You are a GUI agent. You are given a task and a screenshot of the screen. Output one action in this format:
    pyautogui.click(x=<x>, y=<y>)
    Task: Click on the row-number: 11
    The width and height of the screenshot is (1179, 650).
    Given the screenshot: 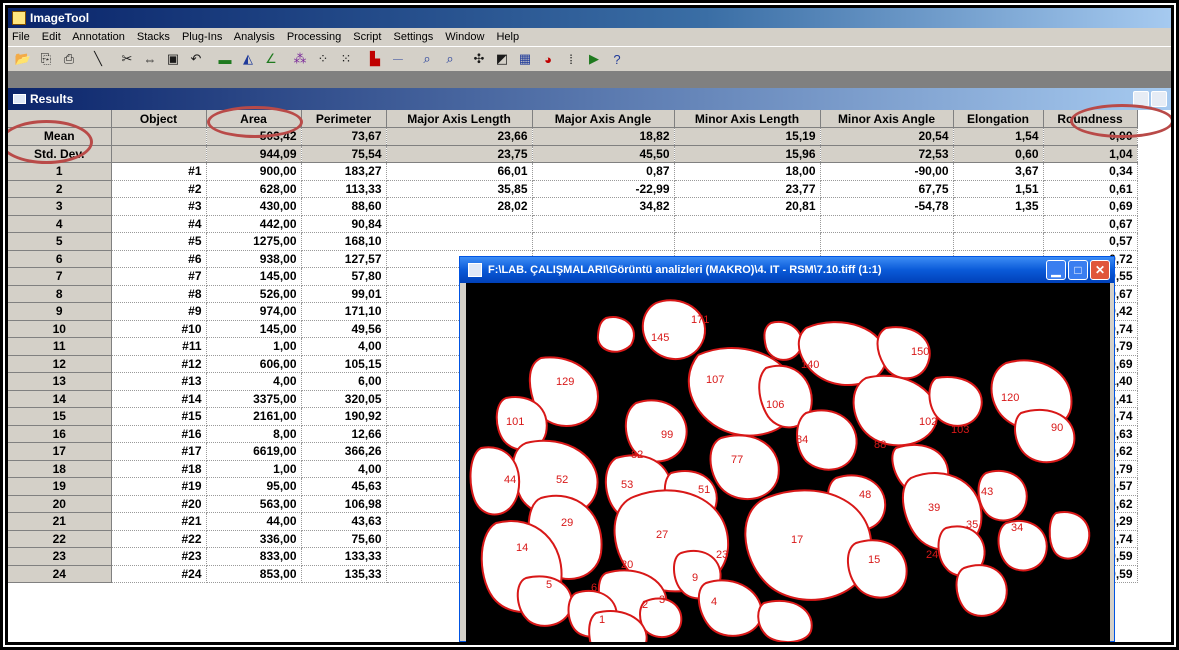 What is the action you would take?
    pyautogui.click(x=60, y=346)
    